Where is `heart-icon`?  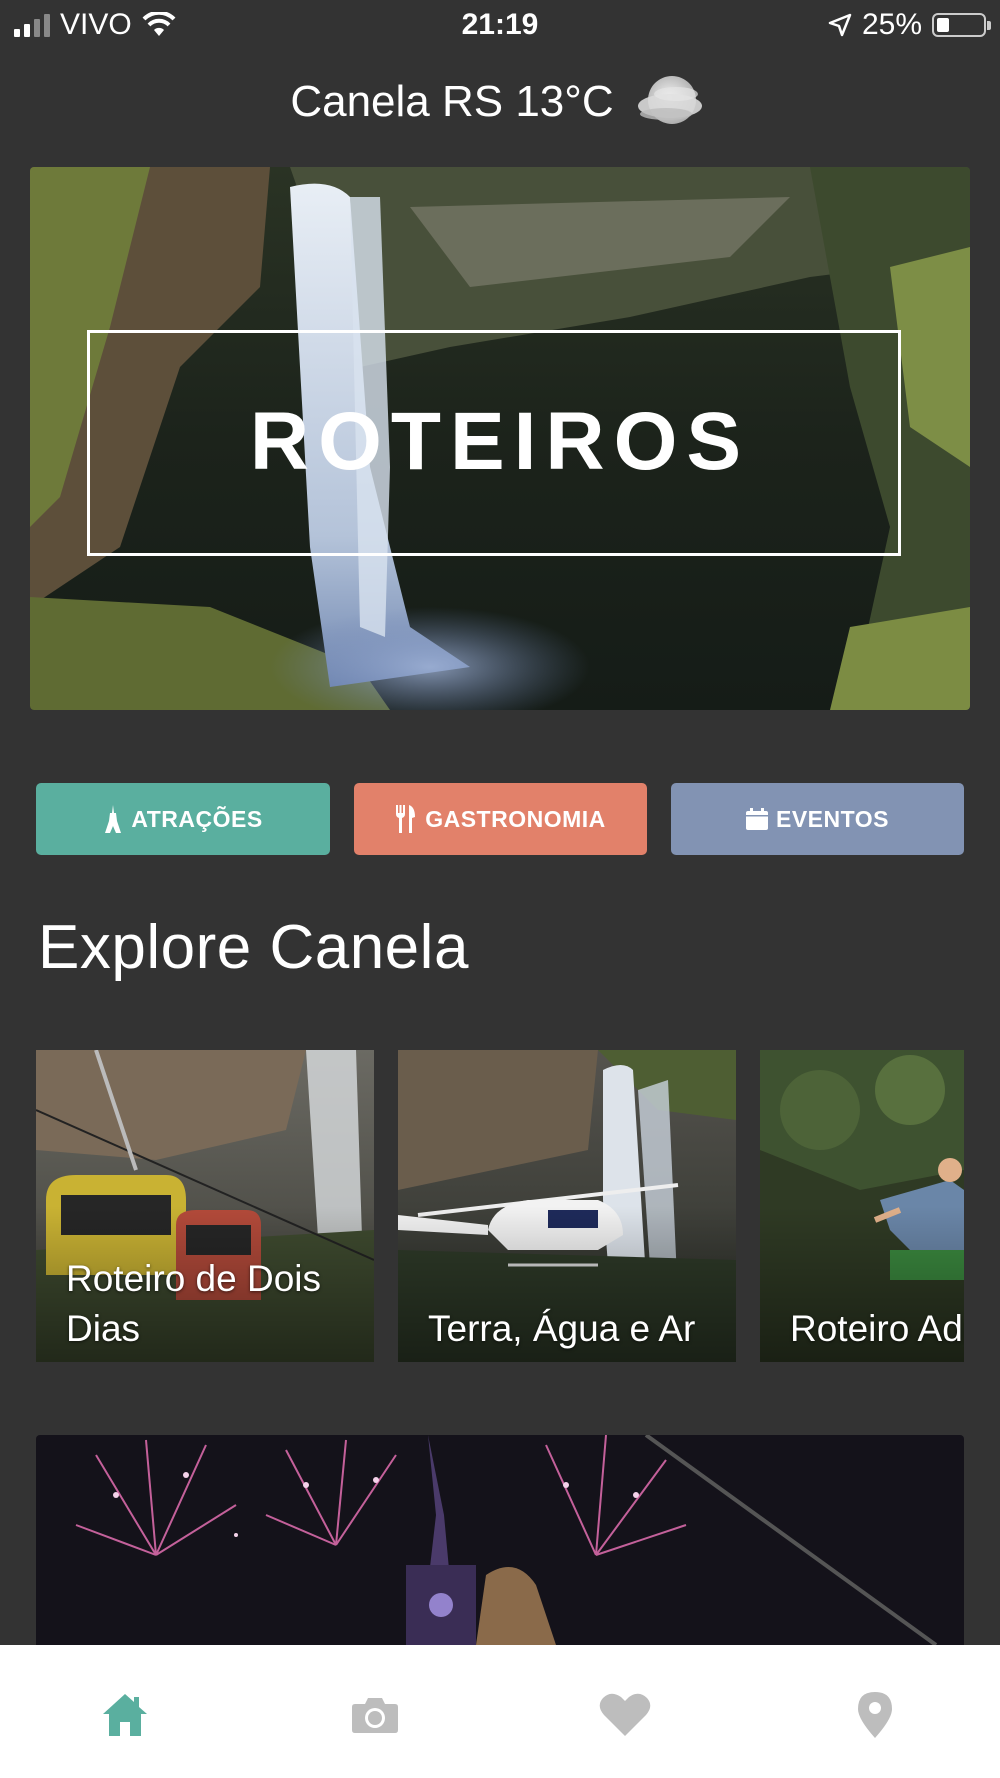 heart-icon is located at coordinates (625, 1714).